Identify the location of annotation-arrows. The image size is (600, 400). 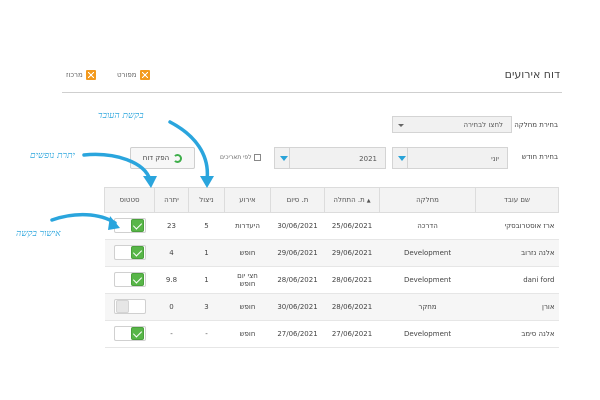
(132, 175).